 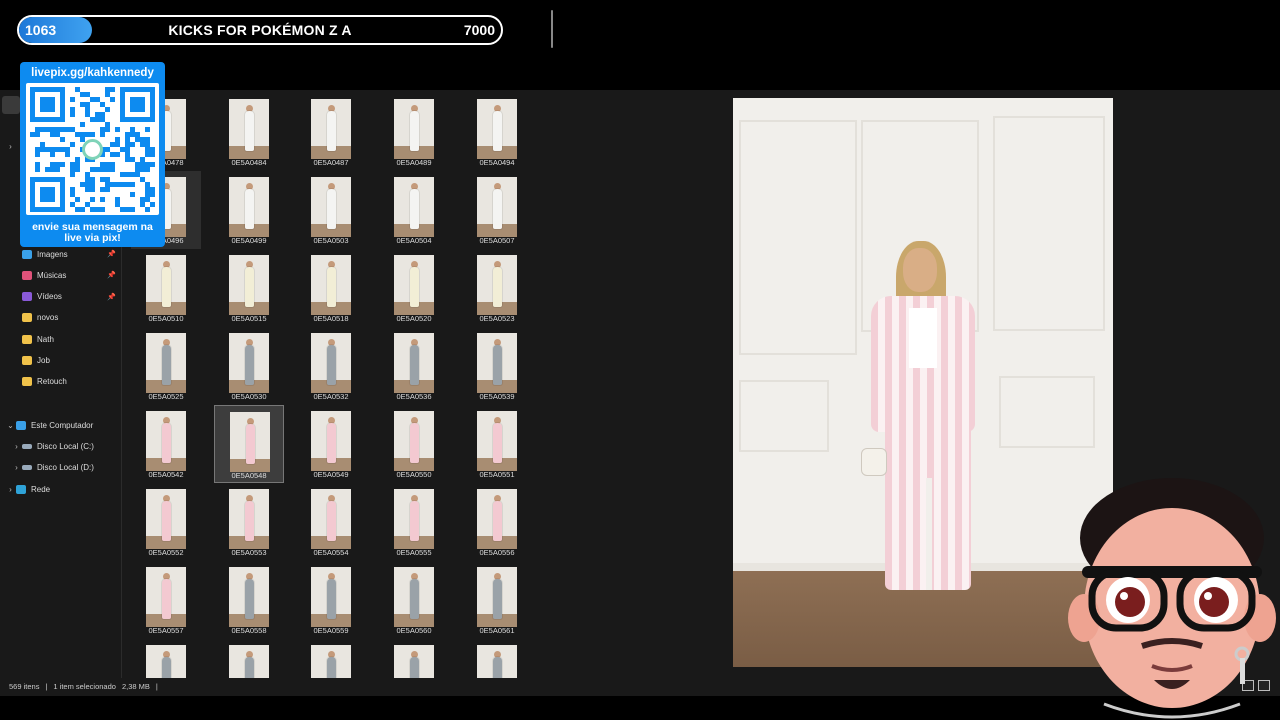 I want to click on file-name: 0E5A0484, so click(x=249, y=162).